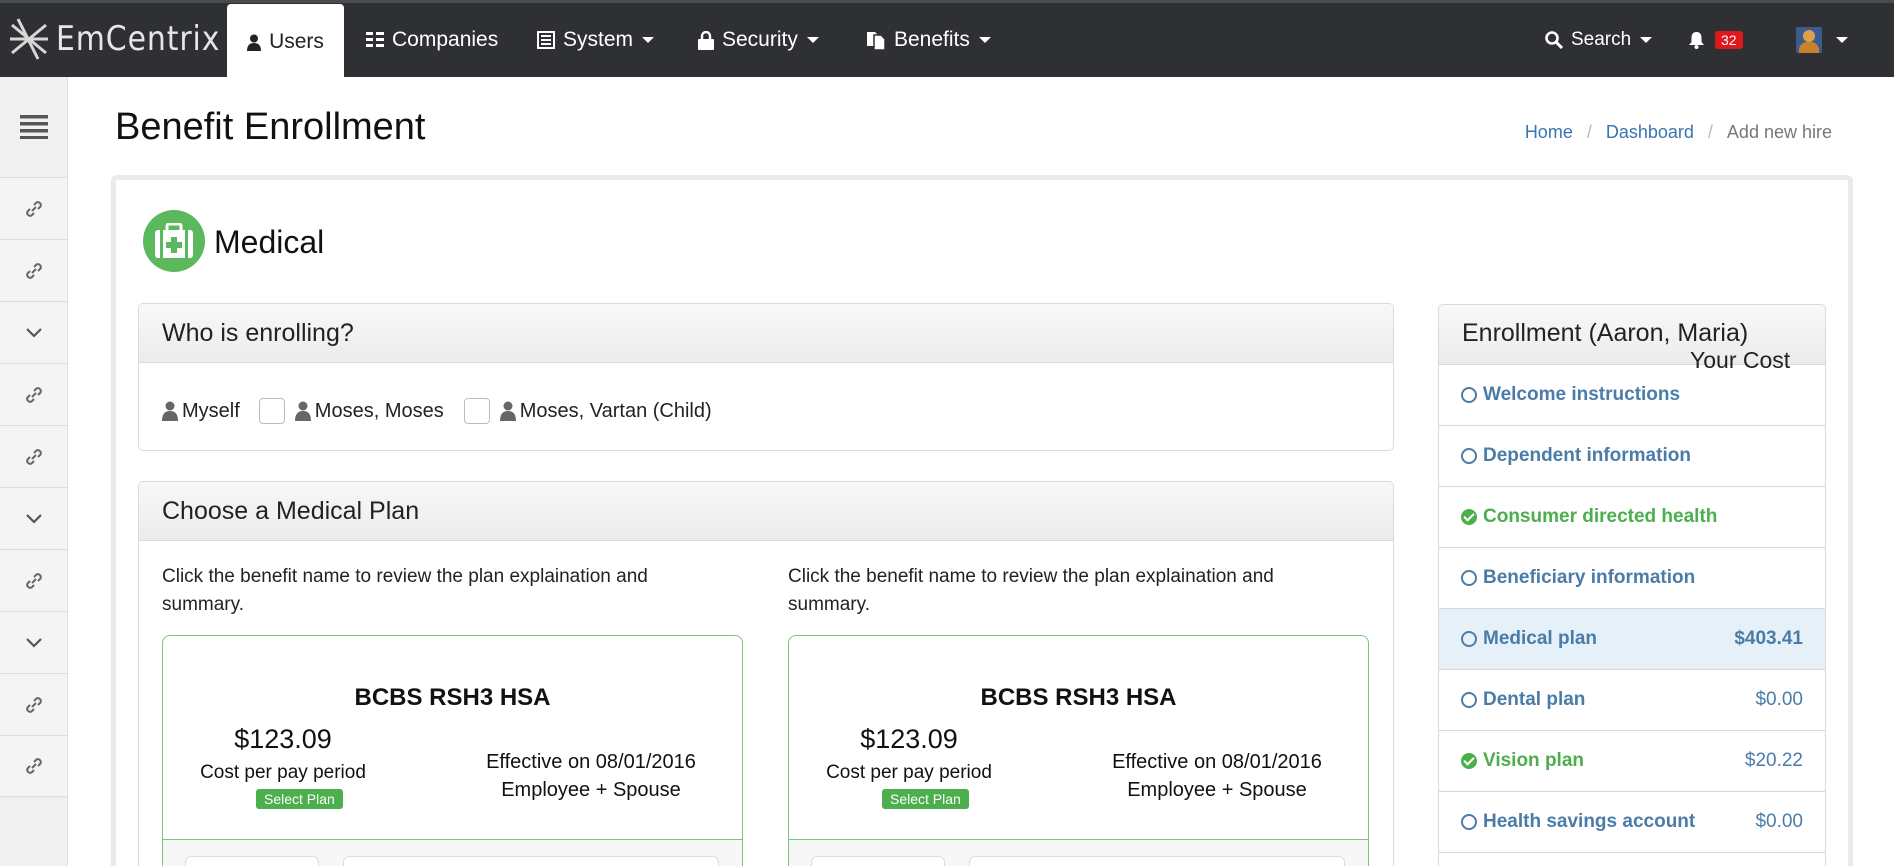 Image resolution: width=1894 pixels, height=866 pixels. Describe the element at coordinates (1534, 760) in the screenshot. I see `step-label: Vision plan` at that location.